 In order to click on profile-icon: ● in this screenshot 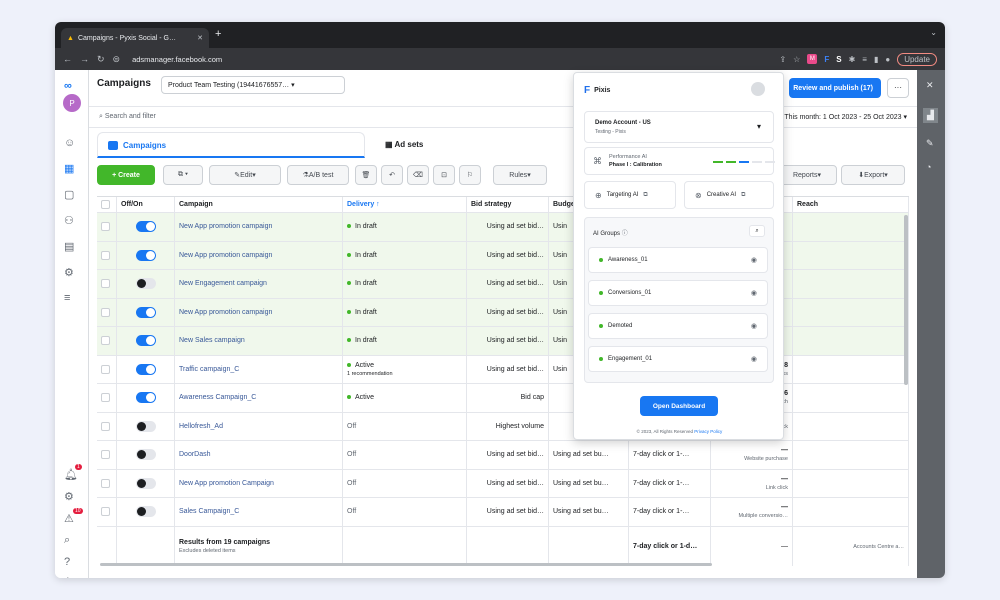, I will do `click(887, 59)`.